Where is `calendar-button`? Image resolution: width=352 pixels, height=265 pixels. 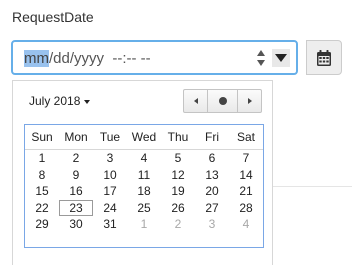
calendar-button is located at coordinates (324, 57).